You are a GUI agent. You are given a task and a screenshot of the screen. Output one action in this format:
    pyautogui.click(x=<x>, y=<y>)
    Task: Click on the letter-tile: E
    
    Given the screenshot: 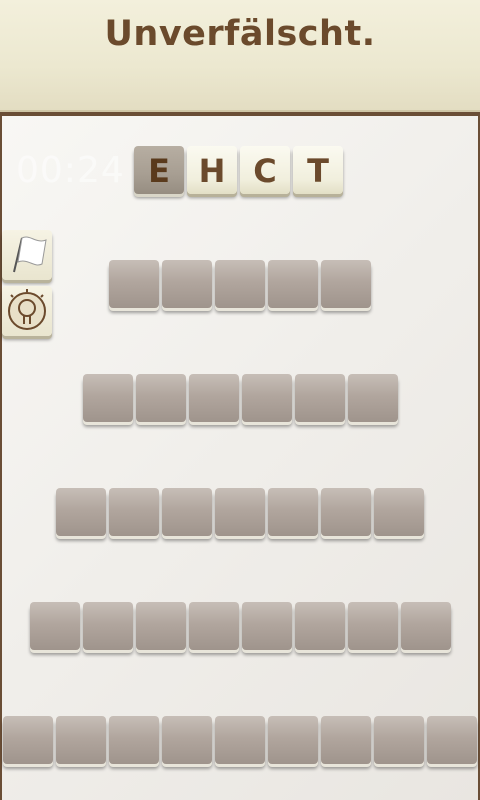 What is the action you would take?
    pyautogui.click(x=159, y=170)
    